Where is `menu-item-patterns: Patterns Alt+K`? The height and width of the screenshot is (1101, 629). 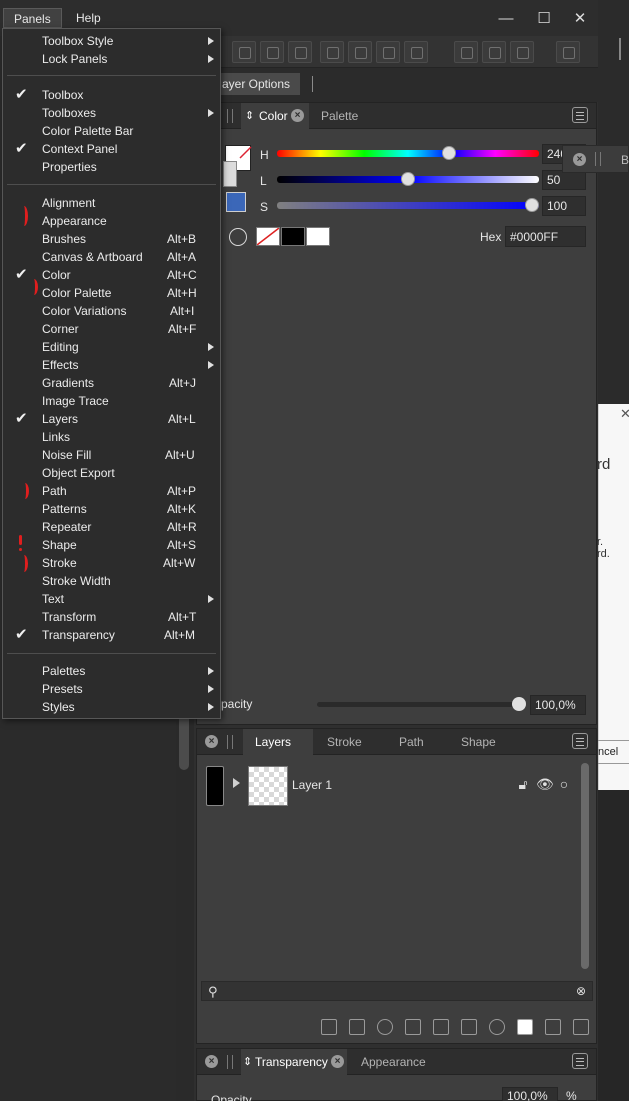 menu-item-patterns: Patterns Alt+K is located at coordinates (111, 509).